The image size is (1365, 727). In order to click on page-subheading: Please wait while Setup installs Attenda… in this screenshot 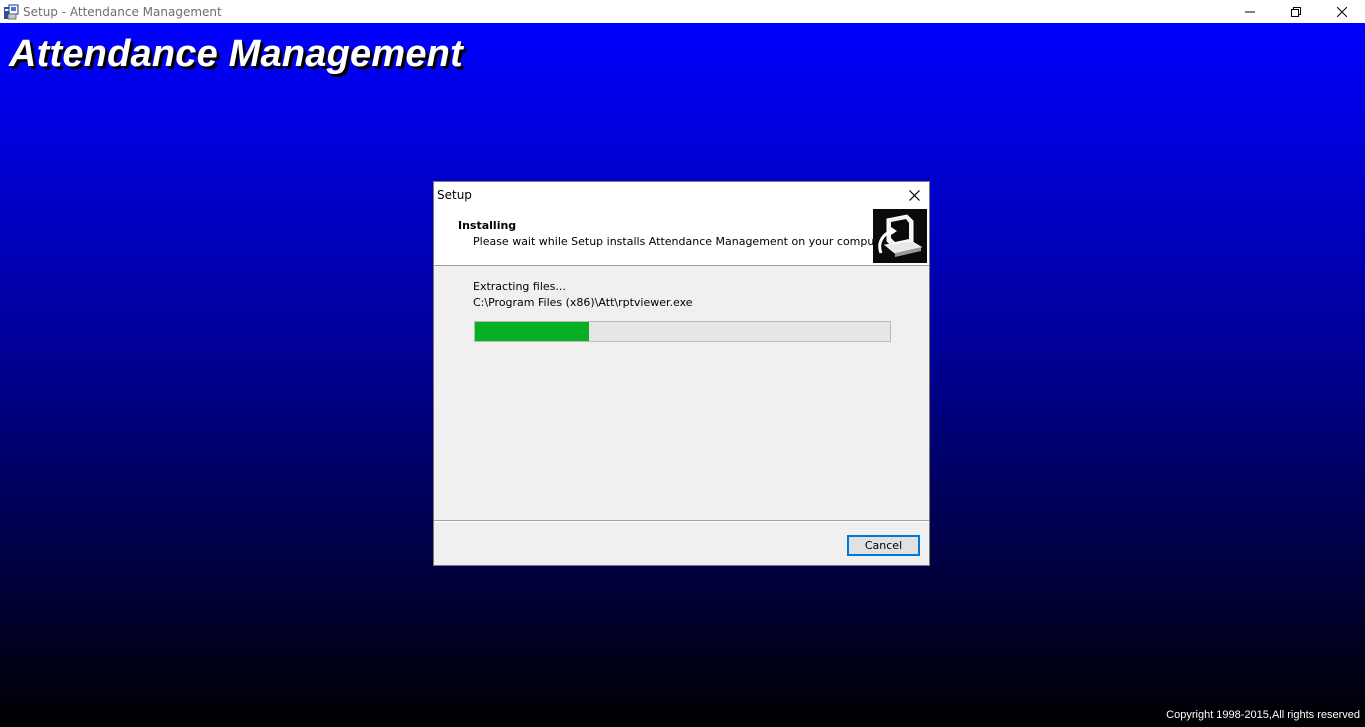, I will do `click(683, 241)`.